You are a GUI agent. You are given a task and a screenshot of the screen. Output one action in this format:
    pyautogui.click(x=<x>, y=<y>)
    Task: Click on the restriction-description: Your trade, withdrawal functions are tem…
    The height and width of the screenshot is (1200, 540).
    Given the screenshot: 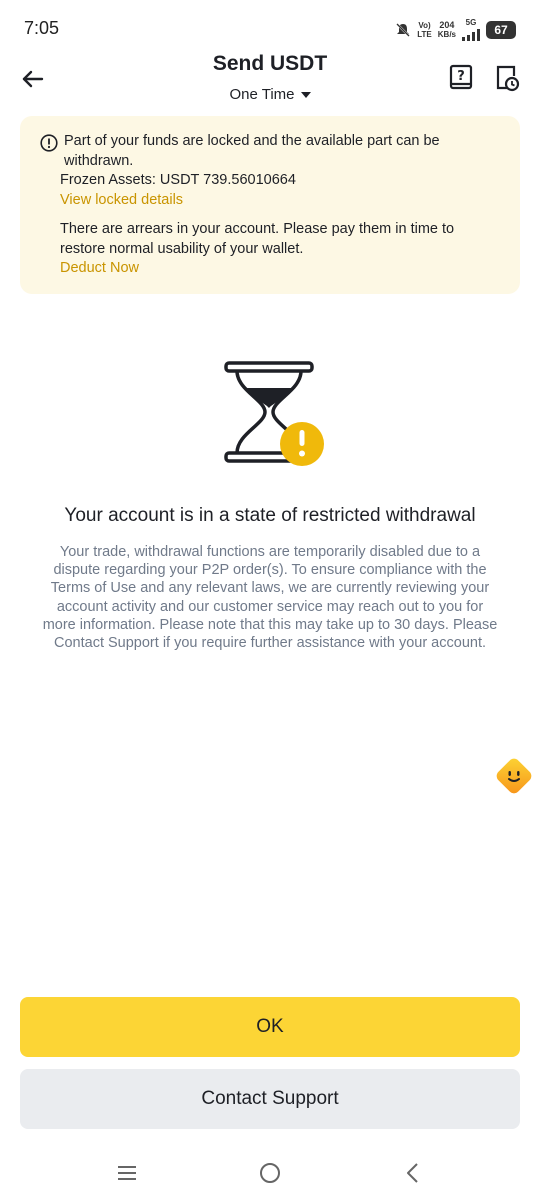 What is the action you would take?
    pyautogui.click(x=270, y=598)
    